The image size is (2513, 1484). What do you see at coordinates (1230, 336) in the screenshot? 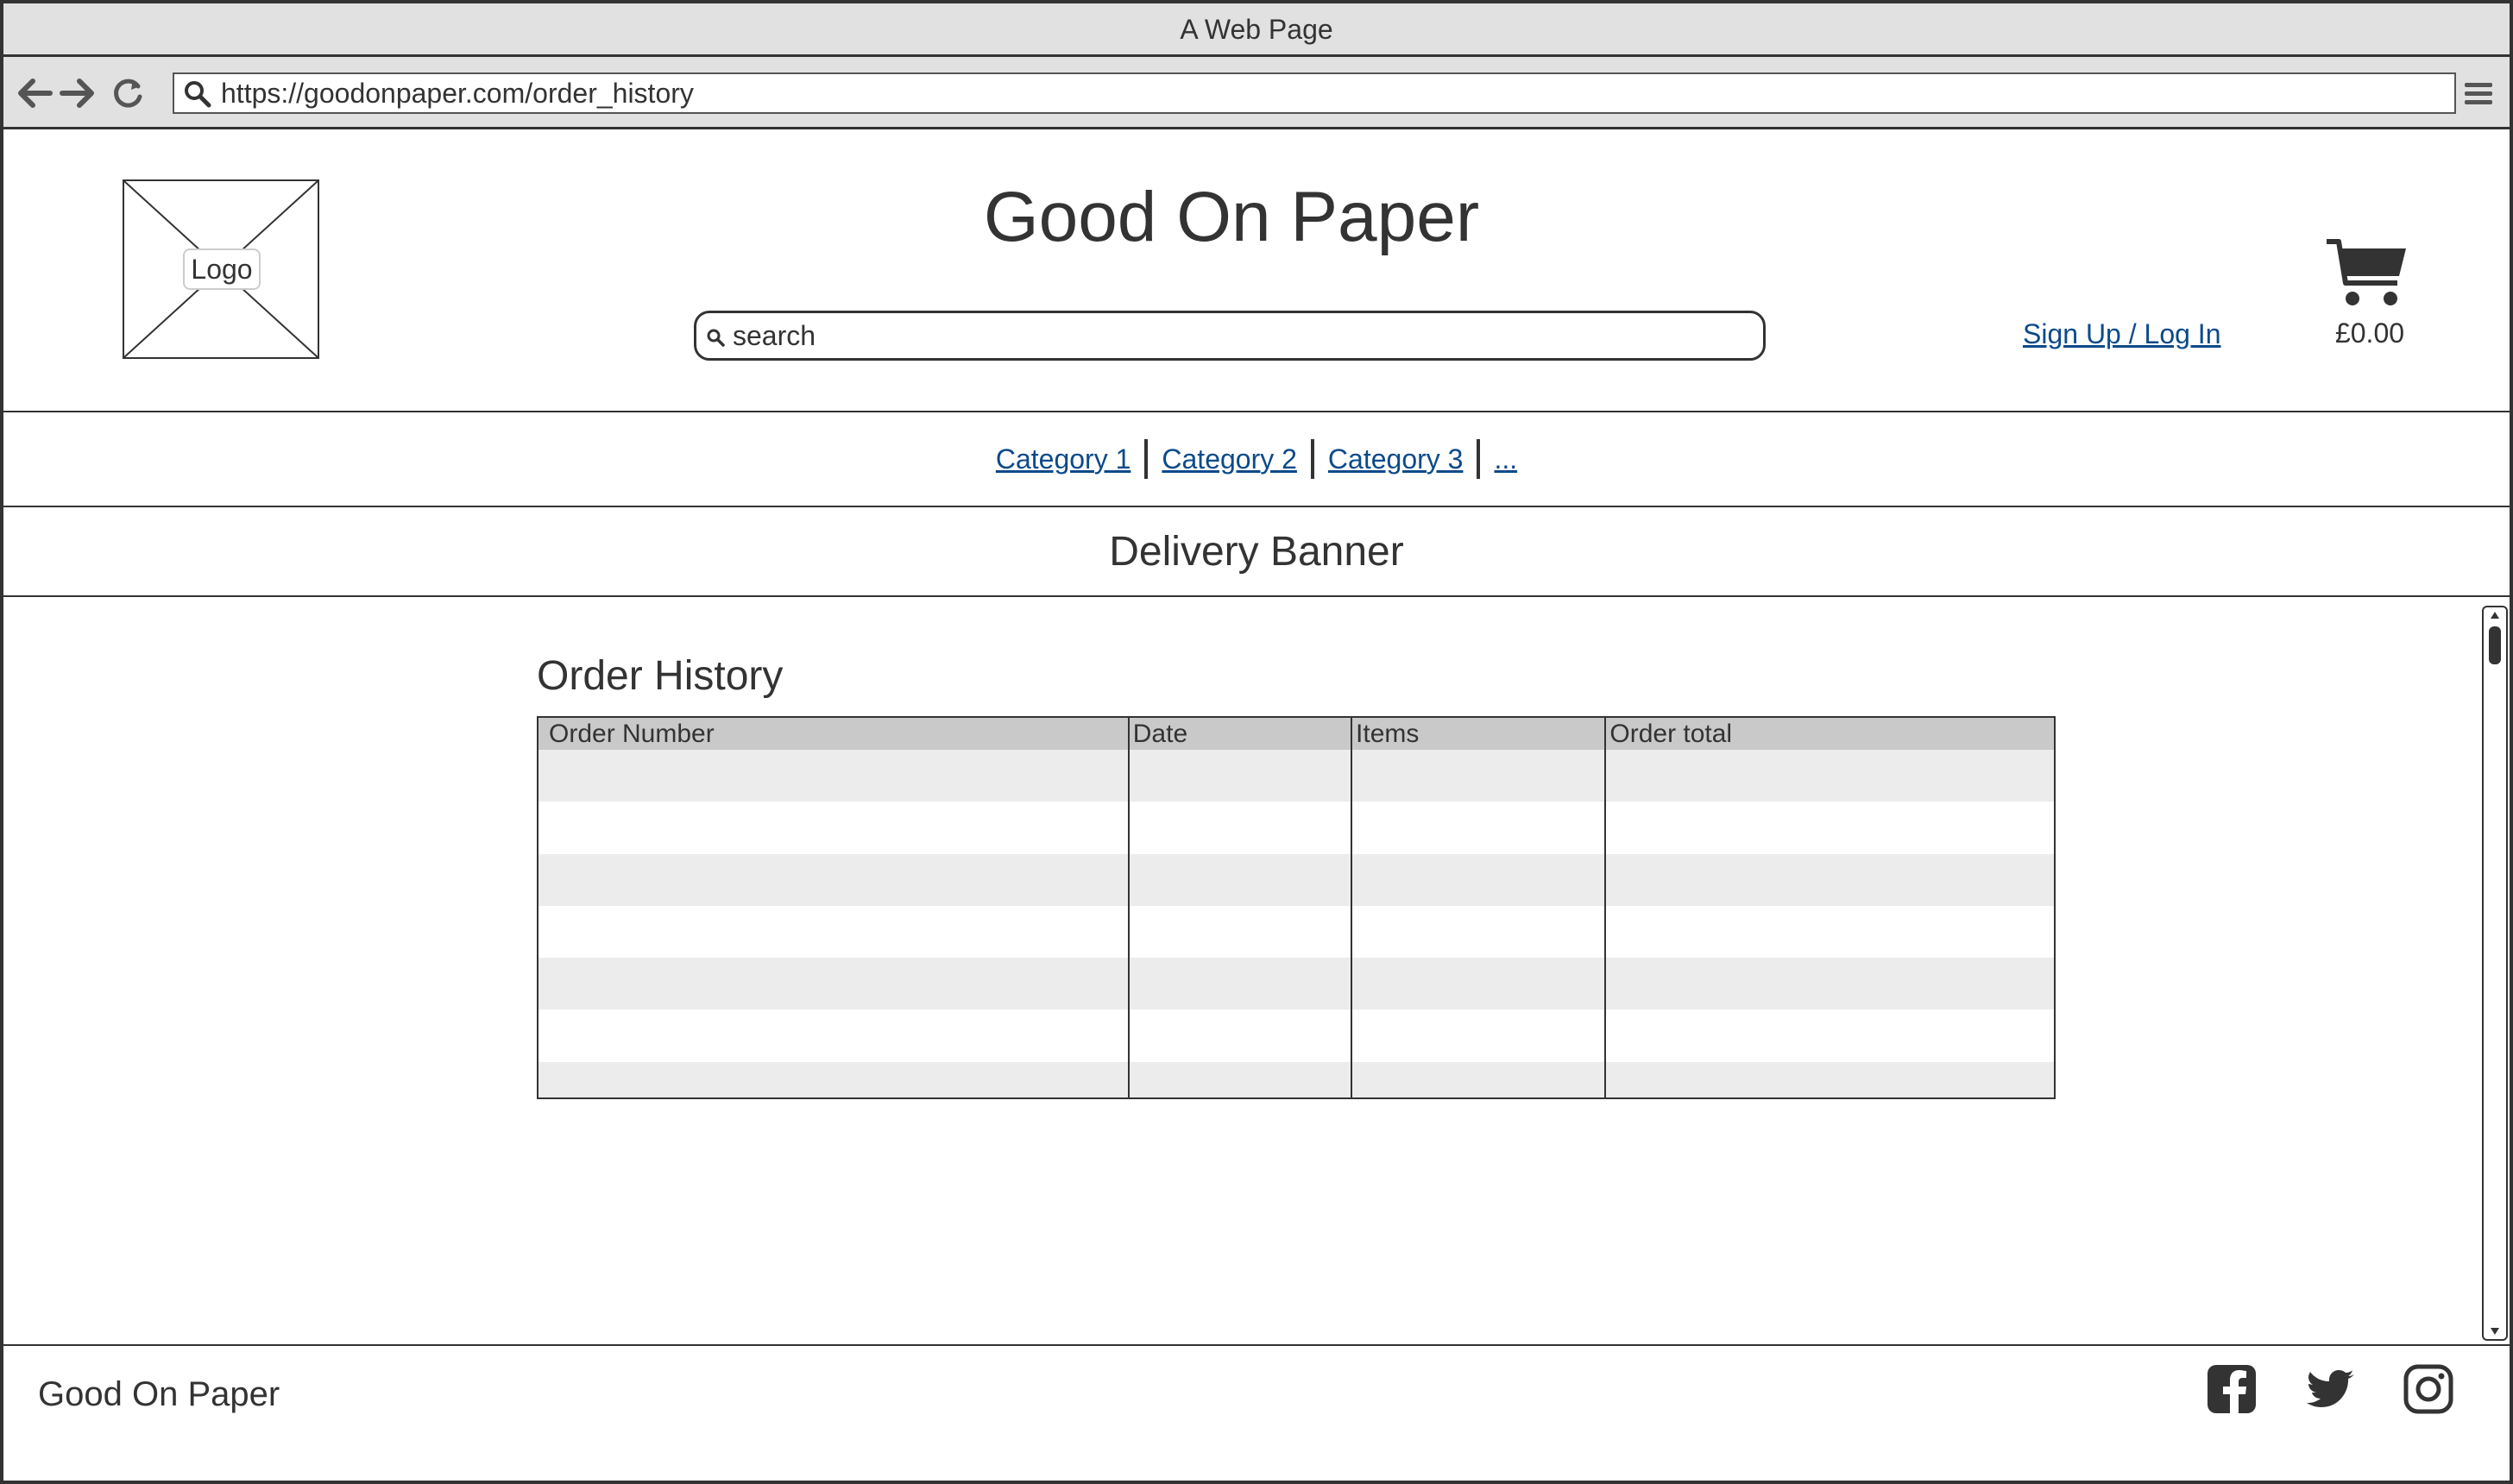
I see `search-input: search` at bounding box center [1230, 336].